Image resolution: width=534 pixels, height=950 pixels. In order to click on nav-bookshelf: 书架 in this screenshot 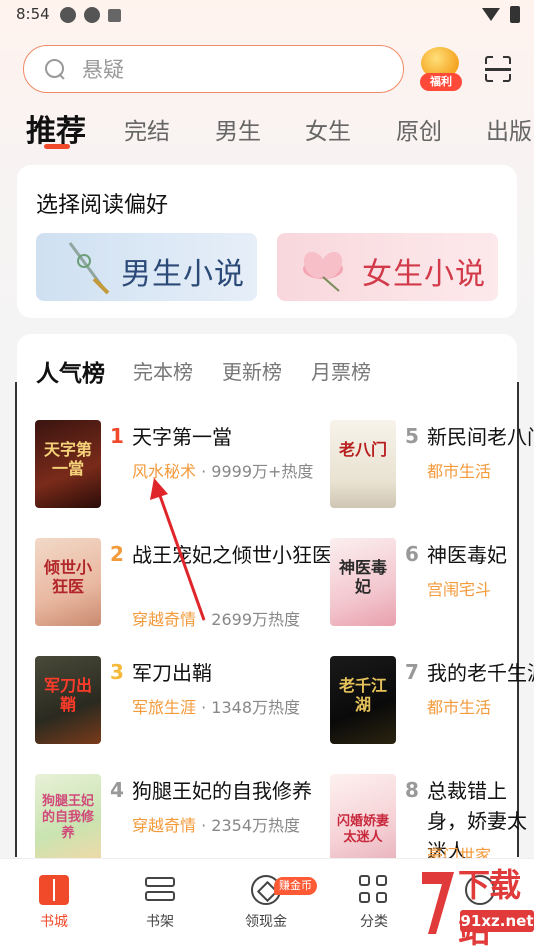, I will do `click(160, 903)`.